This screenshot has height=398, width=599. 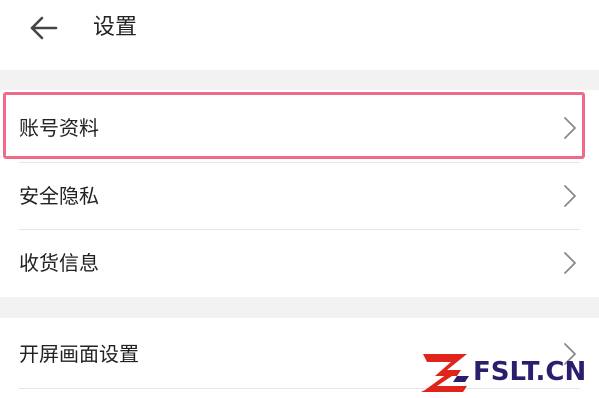 I want to click on watermark-text: FSLT.CN, so click(x=530, y=372).